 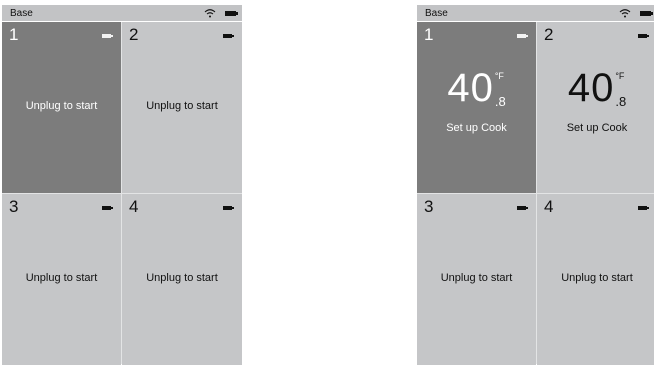 I want to click on probe-tile-1: 1 40 °F .8 Set up Cook, so click(x=476, y=107).